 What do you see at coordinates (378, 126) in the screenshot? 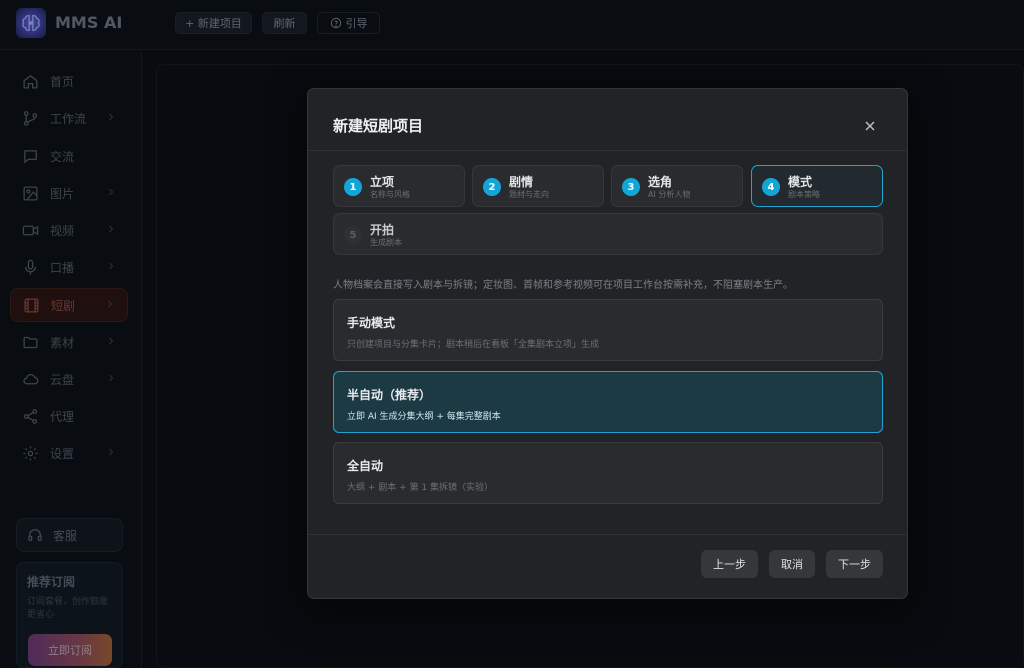
I see `dialog-title: 新建短剧项目` at bounding box center [378, 126].